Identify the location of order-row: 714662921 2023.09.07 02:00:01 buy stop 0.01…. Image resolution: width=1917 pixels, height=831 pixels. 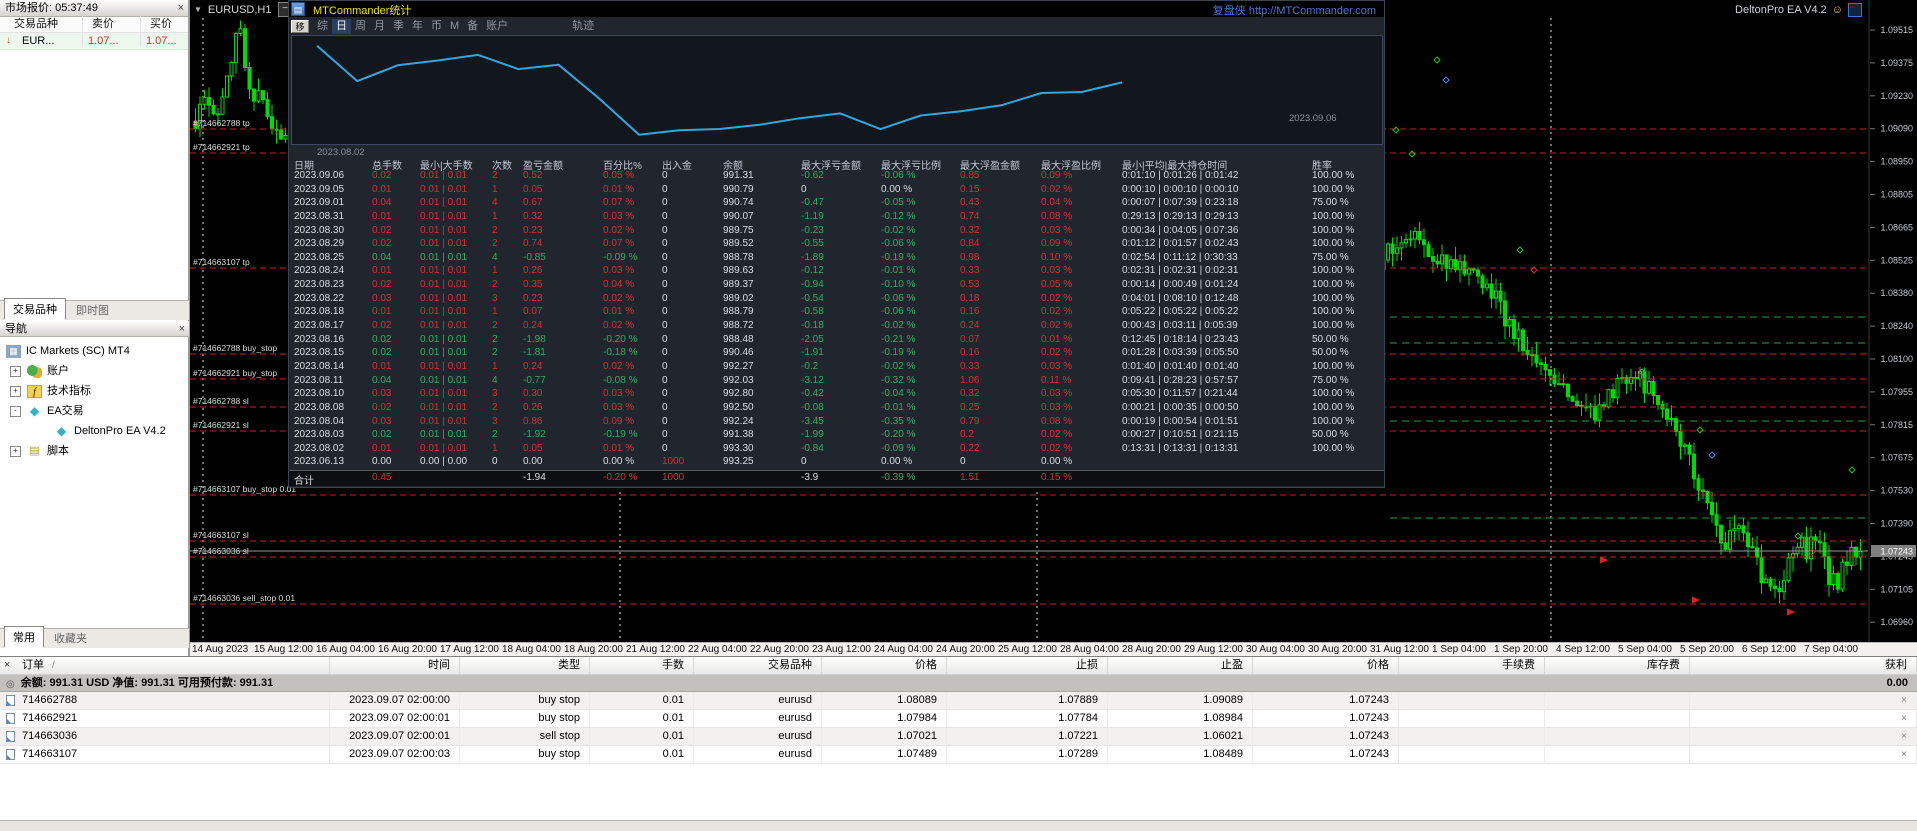
(958, 719).